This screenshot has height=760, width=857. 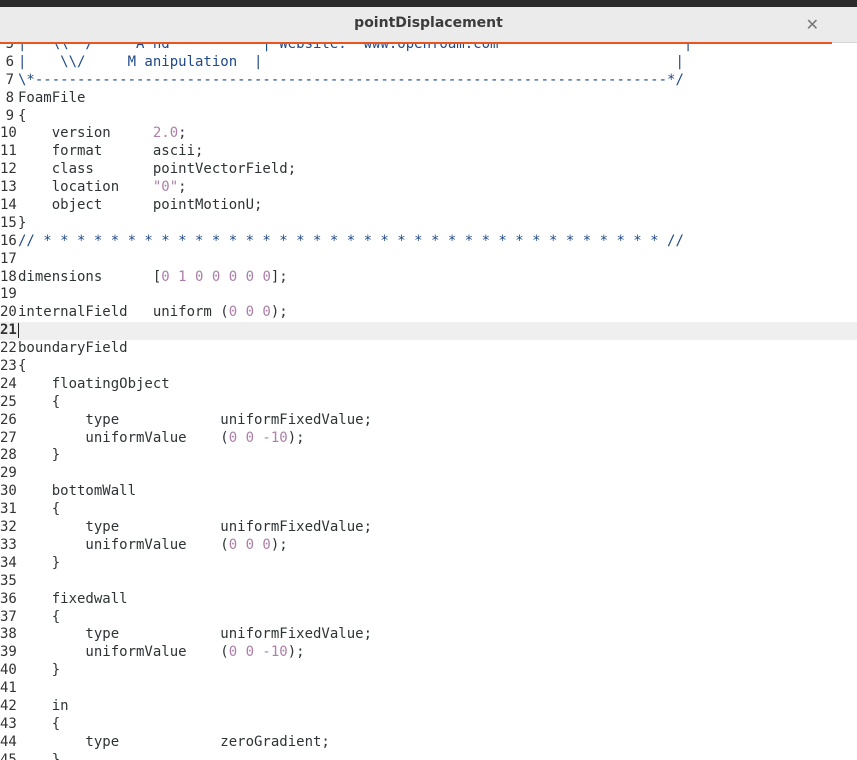 I want to click on code-line: 20 internalField uniform (0 0 0);, so click(x=428, y=313).